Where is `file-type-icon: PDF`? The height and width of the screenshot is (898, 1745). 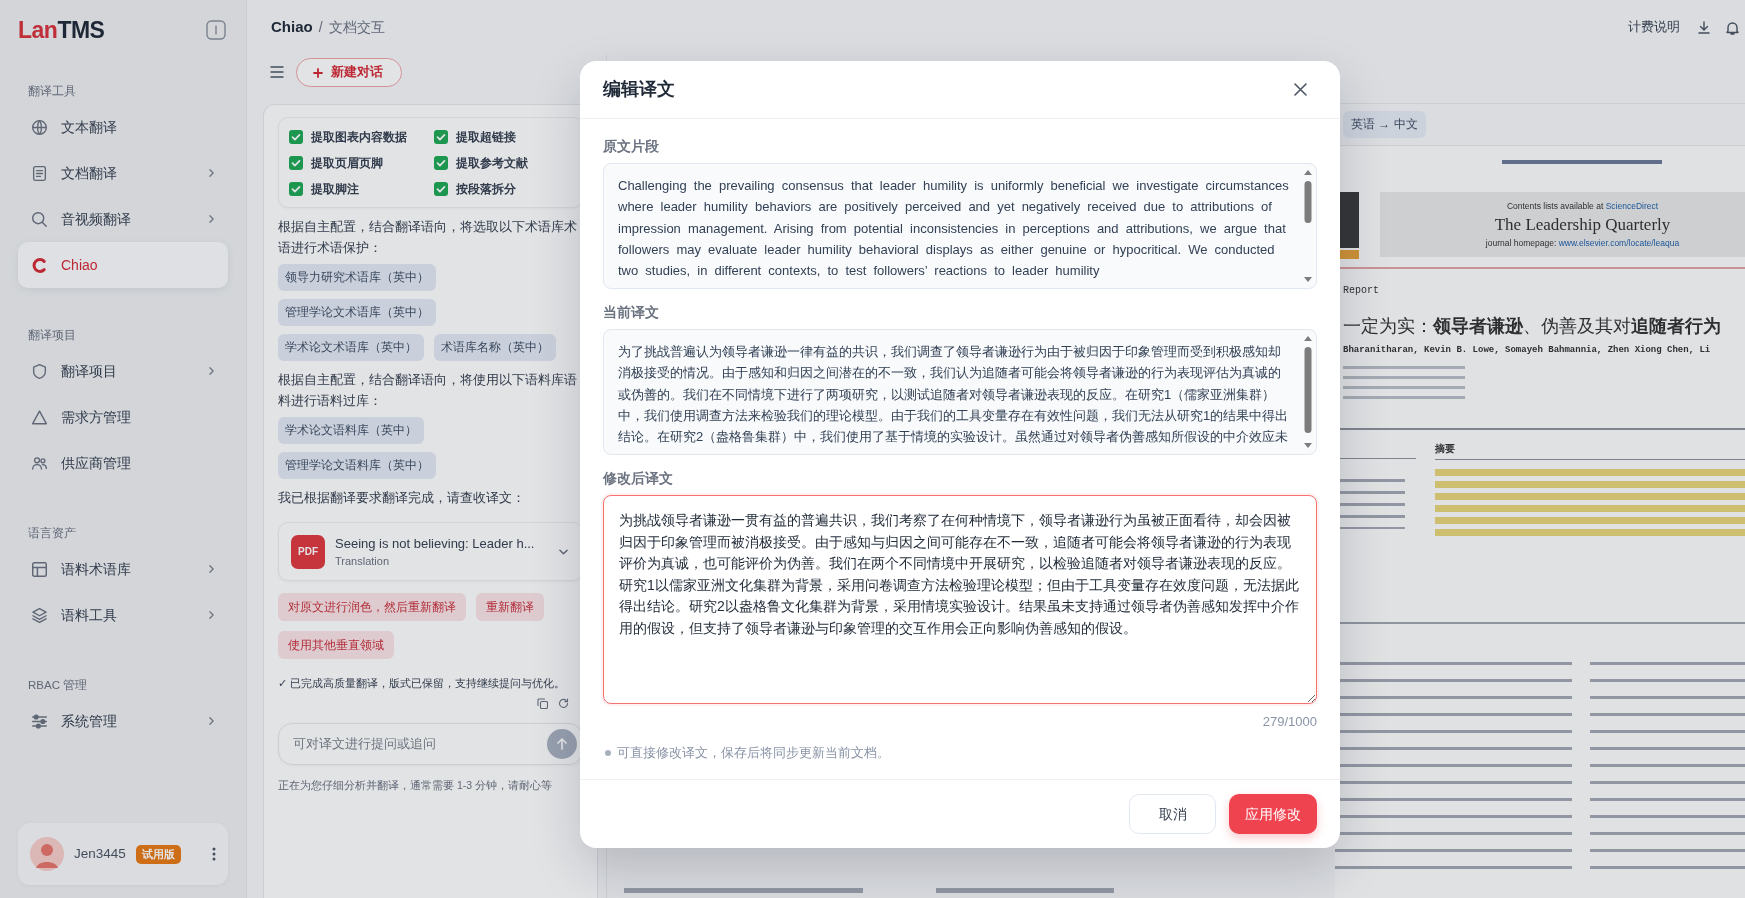
file-type-icon: PDF is located at coordinates (308, 551).